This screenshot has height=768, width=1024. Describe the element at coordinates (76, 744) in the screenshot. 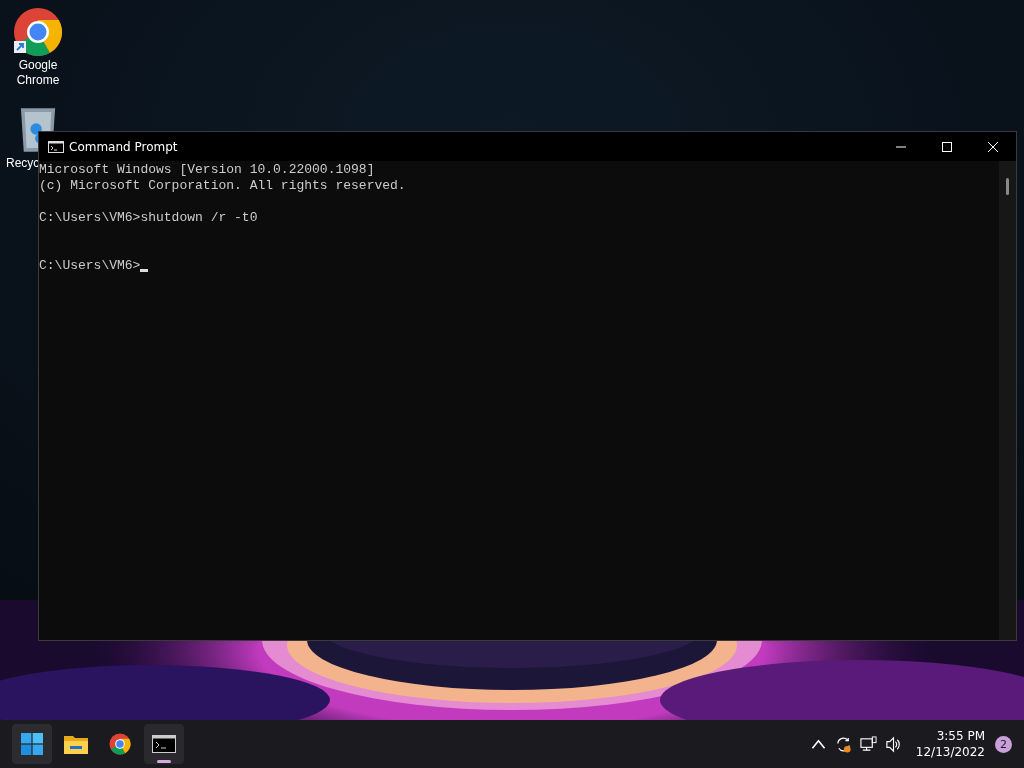

I see `folder-icon` at that location.